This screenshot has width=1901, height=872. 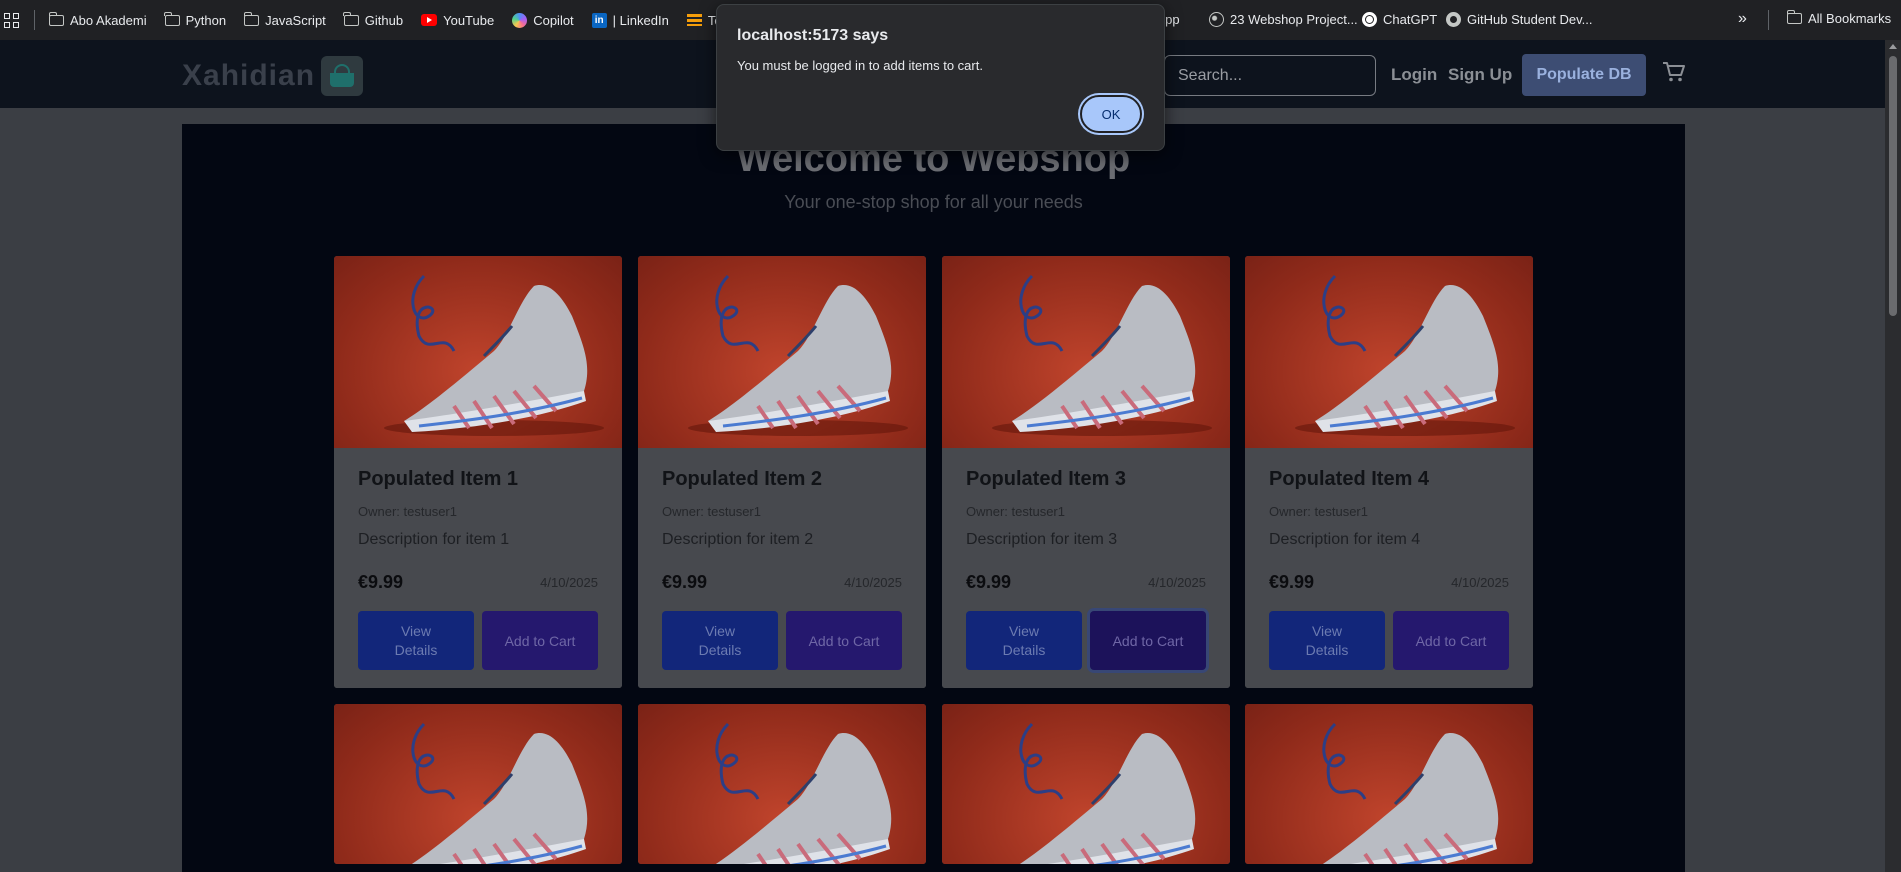 I want to click on scroll-thumb, so click(x=1893, y=186).